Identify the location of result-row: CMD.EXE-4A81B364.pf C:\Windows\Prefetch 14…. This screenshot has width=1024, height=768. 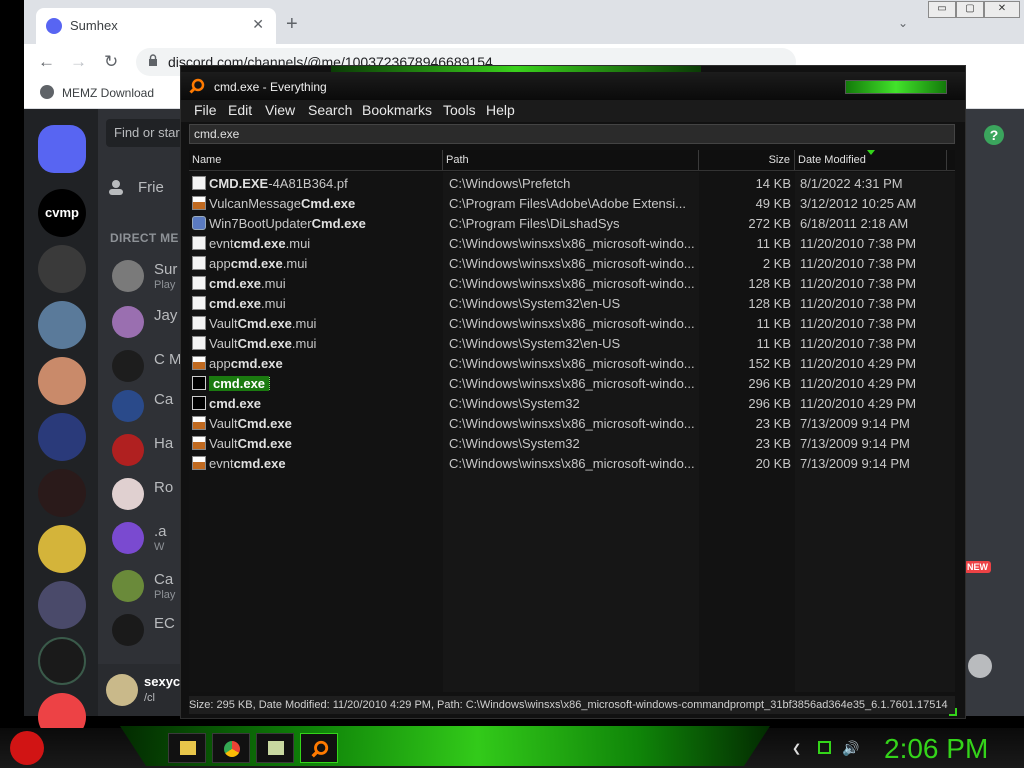
(572, 183).